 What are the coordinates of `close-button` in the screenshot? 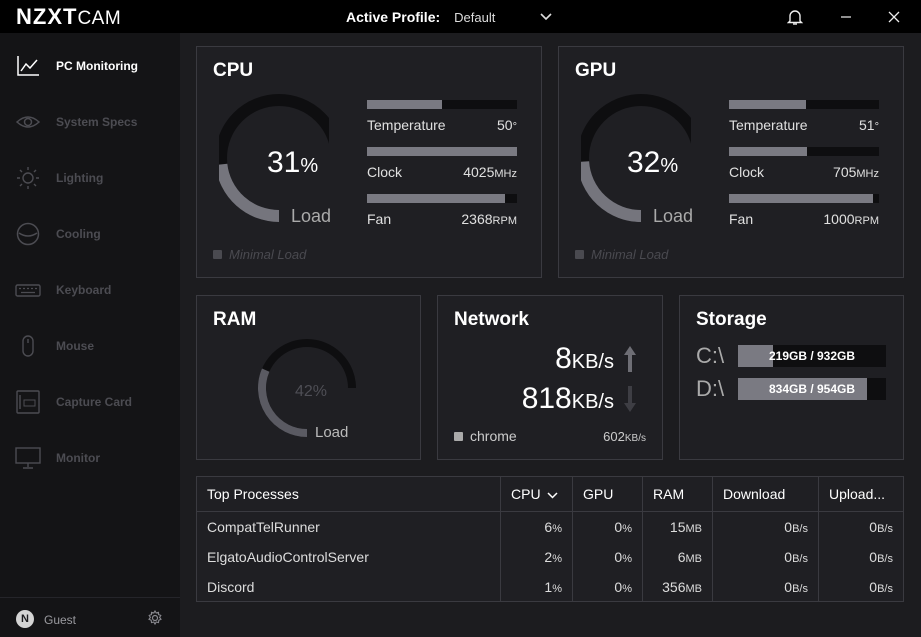 It's located at (894, 16).